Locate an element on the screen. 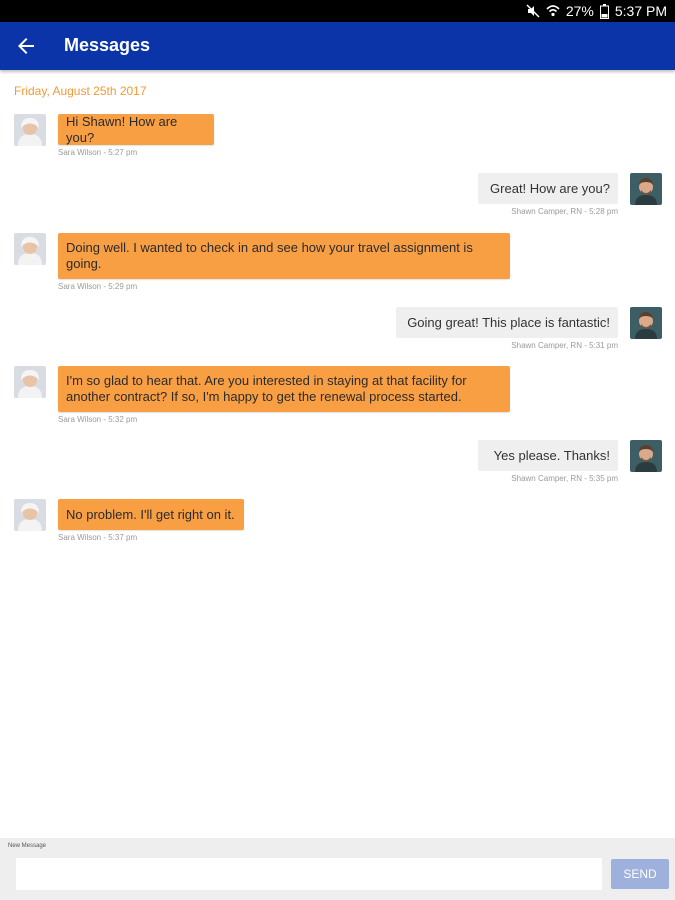  message-meta: Shawn Camper, RN - 5:31 pm is located at coordinates (564, 345).